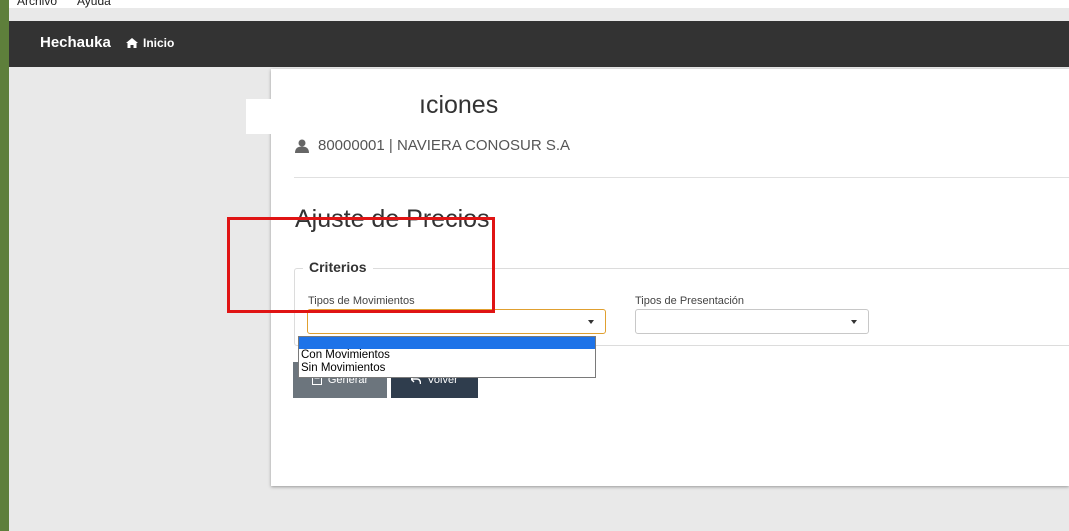  I want to click on nav-inicio-label: Inicio, so click(159, 43).